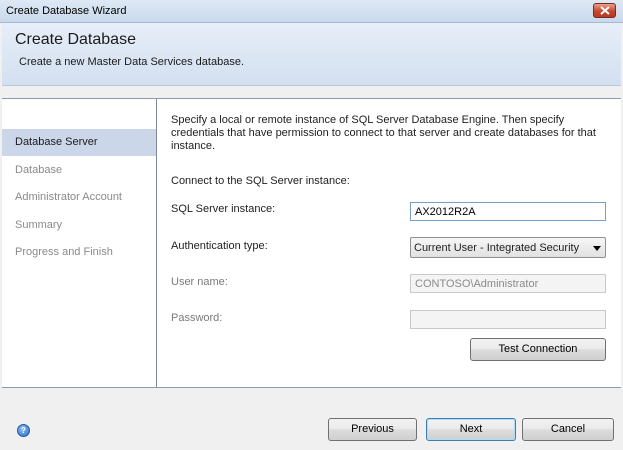 Image resolution: width=623 pixels, height=450 pixels. I want to click on nav-item-database: Database, so click(79, 170).